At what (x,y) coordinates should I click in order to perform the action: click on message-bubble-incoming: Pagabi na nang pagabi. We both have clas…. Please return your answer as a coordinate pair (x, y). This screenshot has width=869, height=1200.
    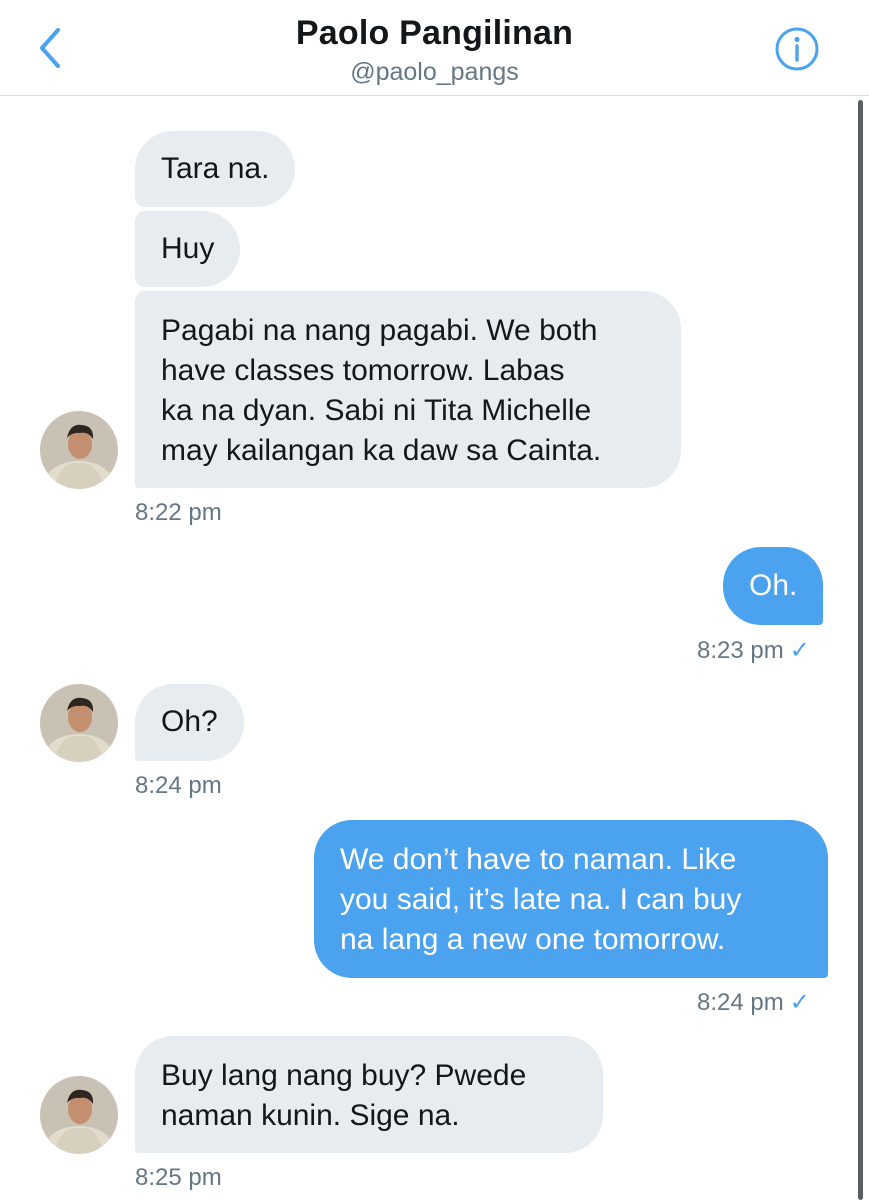
    Looking at the image, I should click on (408, 389).